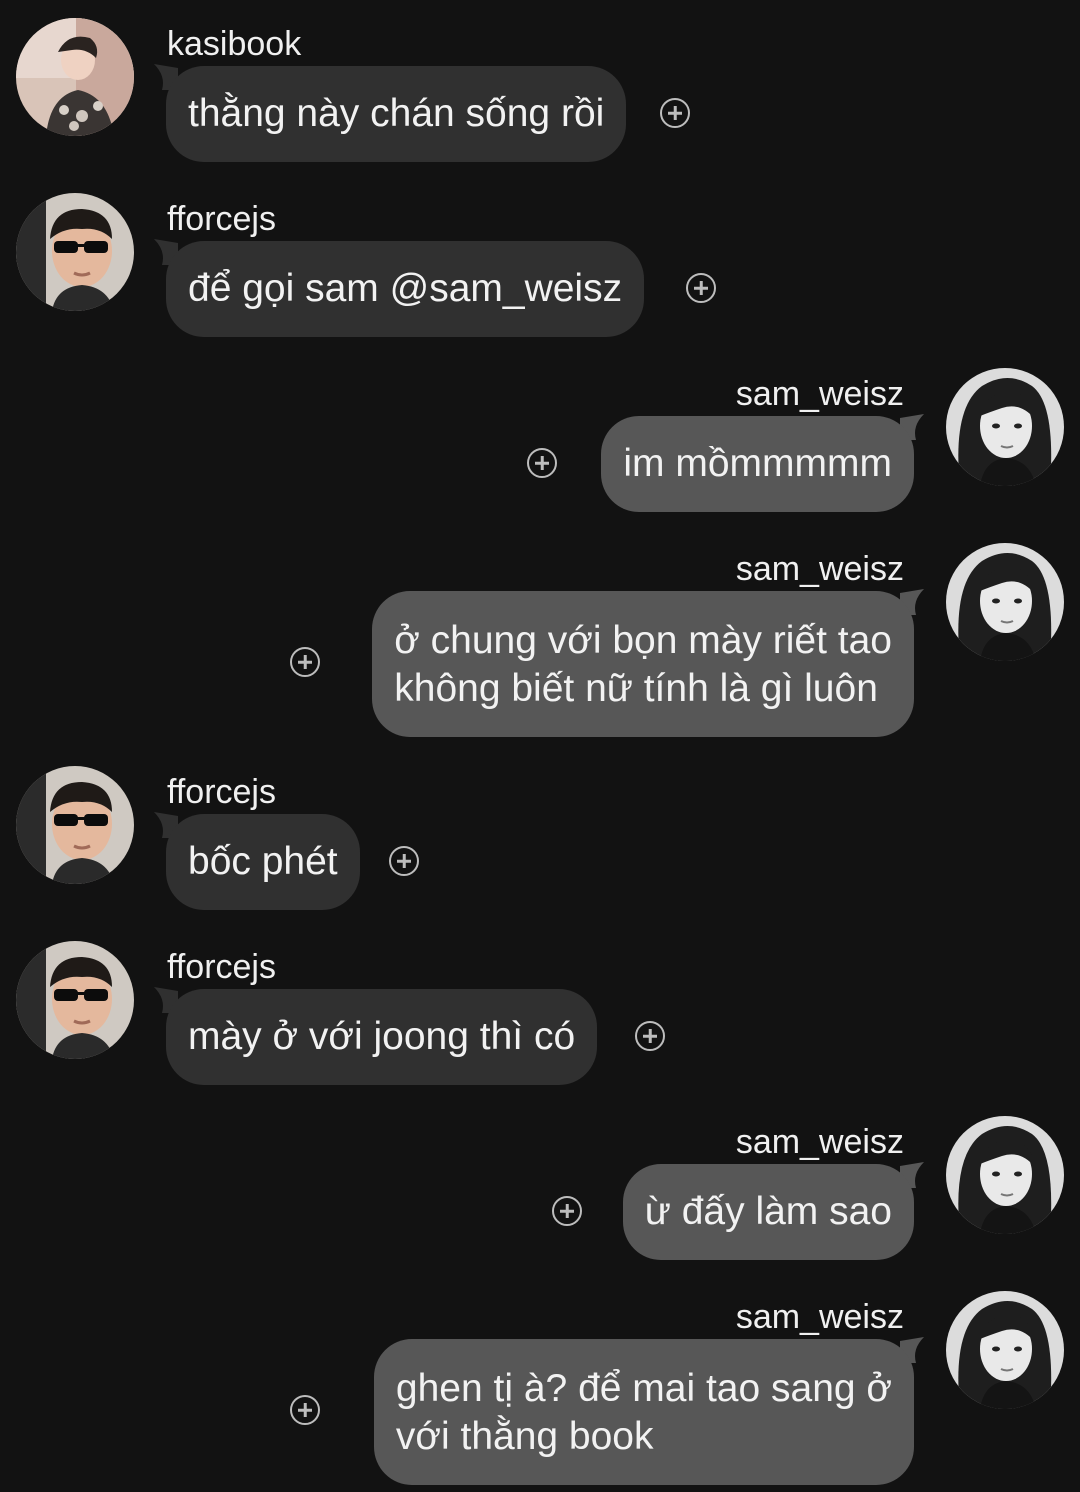 This screenshot has height=1492, width=1080. Describe the element at coordinates (643, 640) in the screenshot. I see `message-text-line: ở chung với bọn mày riết tao` at that location.